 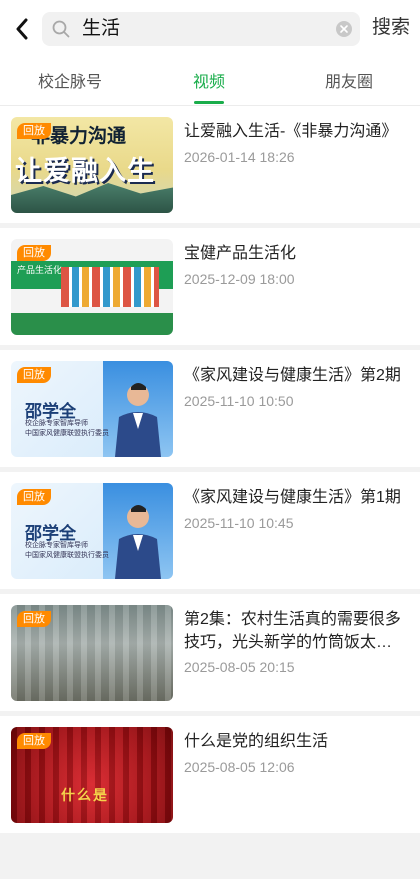 I want to click on video-date: 2025-11-10 10:50, so click(x=239, y=401).